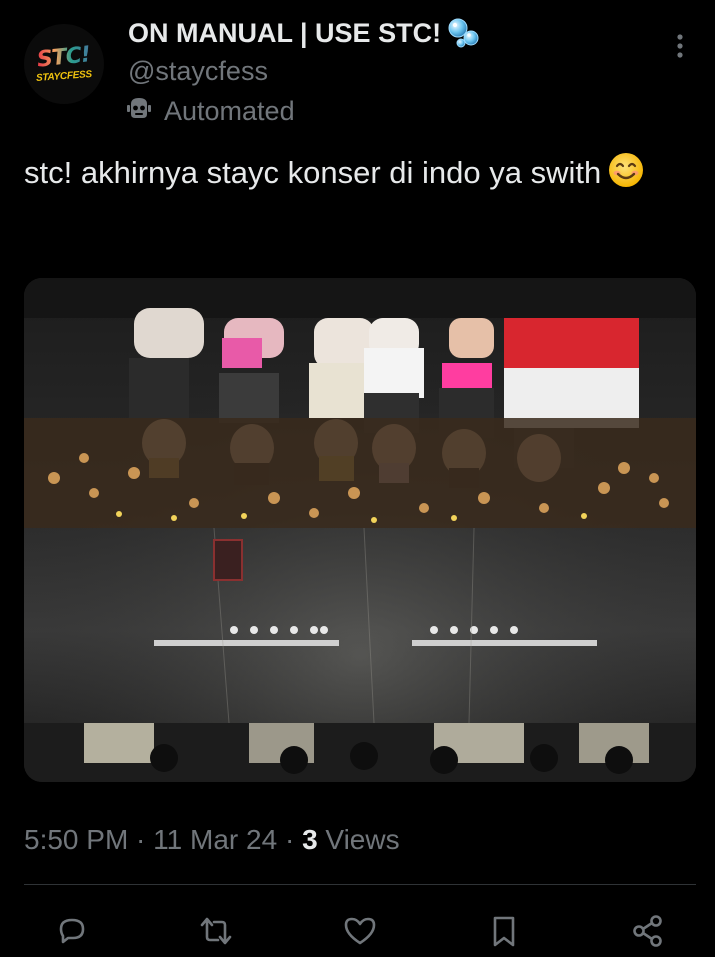 The image size is (715, 957). What do you see at coordinates (216, 931) in the screenshot?
I see `repost-icon` at bounding box center [216, 931].